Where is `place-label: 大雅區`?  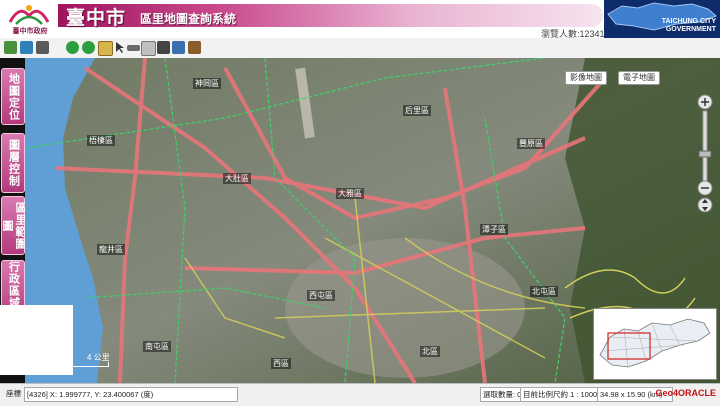 place-label: 大雅區 is located at coordinates (350, 193).